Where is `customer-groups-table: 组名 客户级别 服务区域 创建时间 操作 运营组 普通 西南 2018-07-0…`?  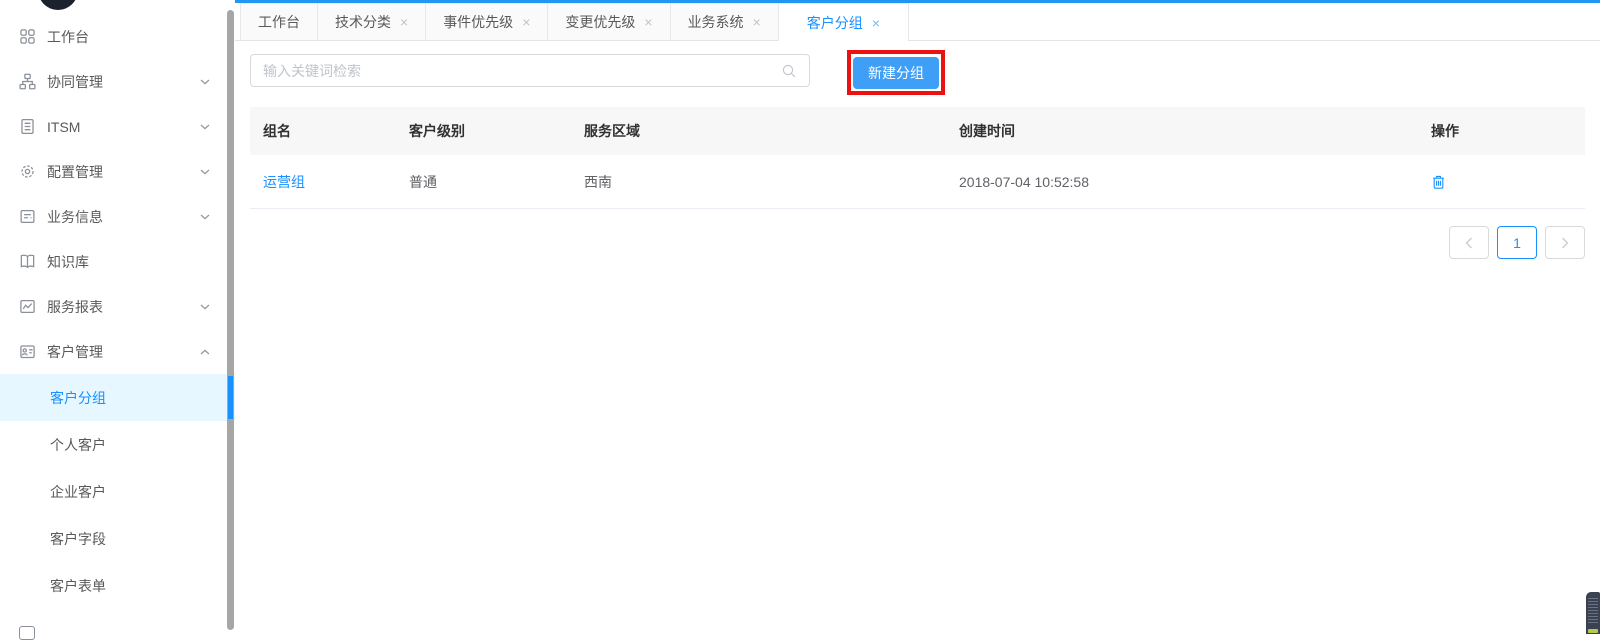 customer-groups-table: 组名 客户级别 服务区域 创建时间 操作 运营组 普通 西南 2018-07-0… is located at coordinates (917, 158).